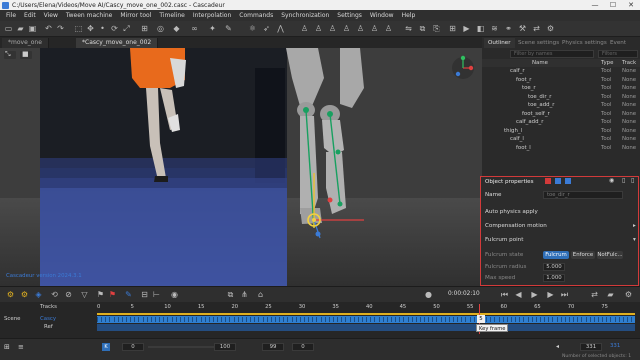 Image resolution: width=640 pixels, height=360 pixels. What do you see at coordinates (252, 28) in the screenshot?
I see `autophysics-icon: ⚛` at bounding box center [252, 28].